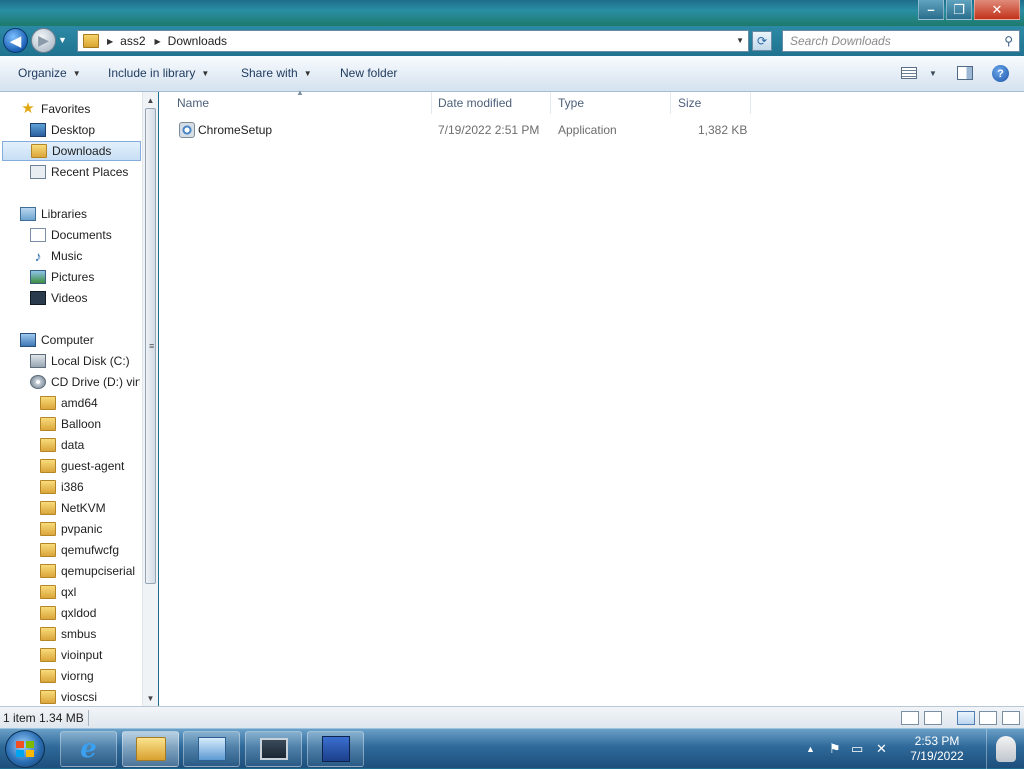  Describe the element at coordinates (132, 41) in the screenshot. I see `breadcrumb-ass2: ass2` at that location.